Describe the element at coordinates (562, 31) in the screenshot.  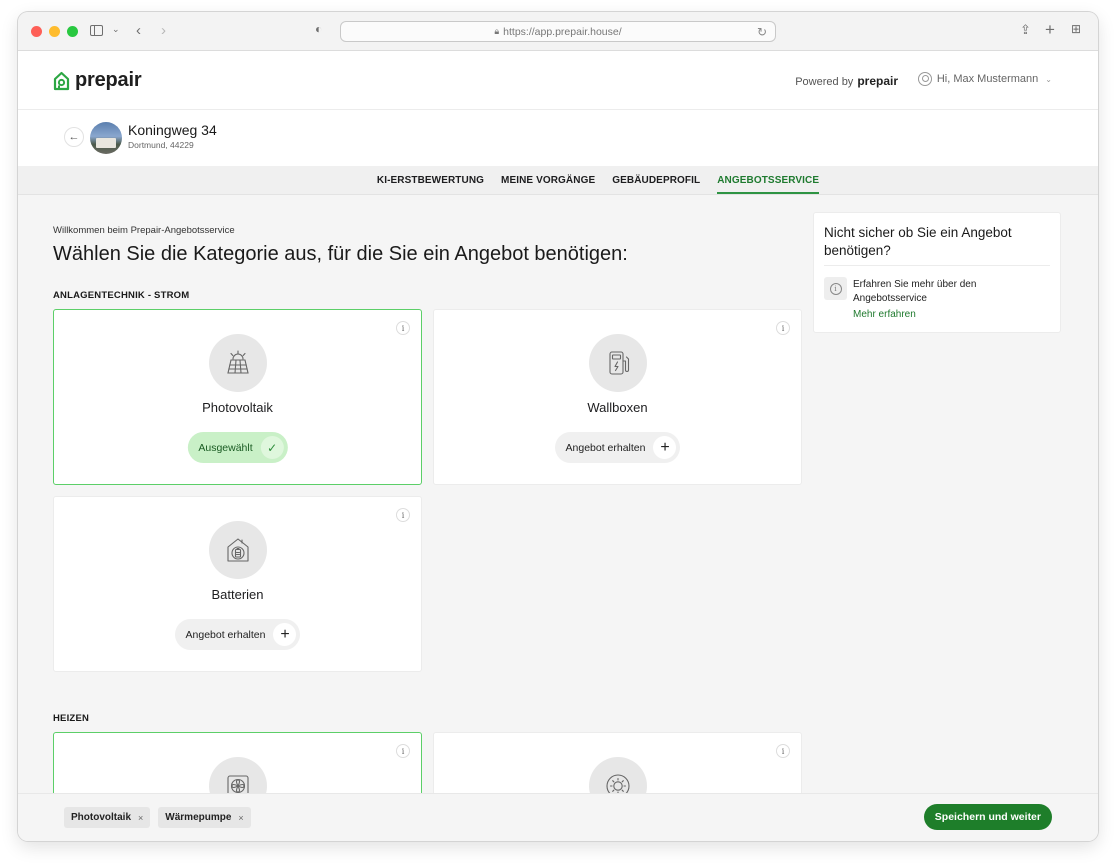
I see `url-text: https://app.prepair.house/` at that location.